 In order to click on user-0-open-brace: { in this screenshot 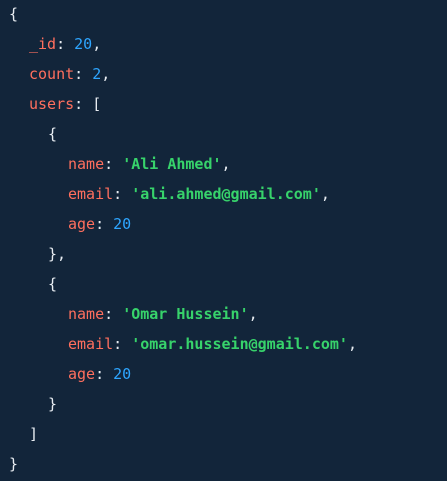, I will do `click(53, 134)`.